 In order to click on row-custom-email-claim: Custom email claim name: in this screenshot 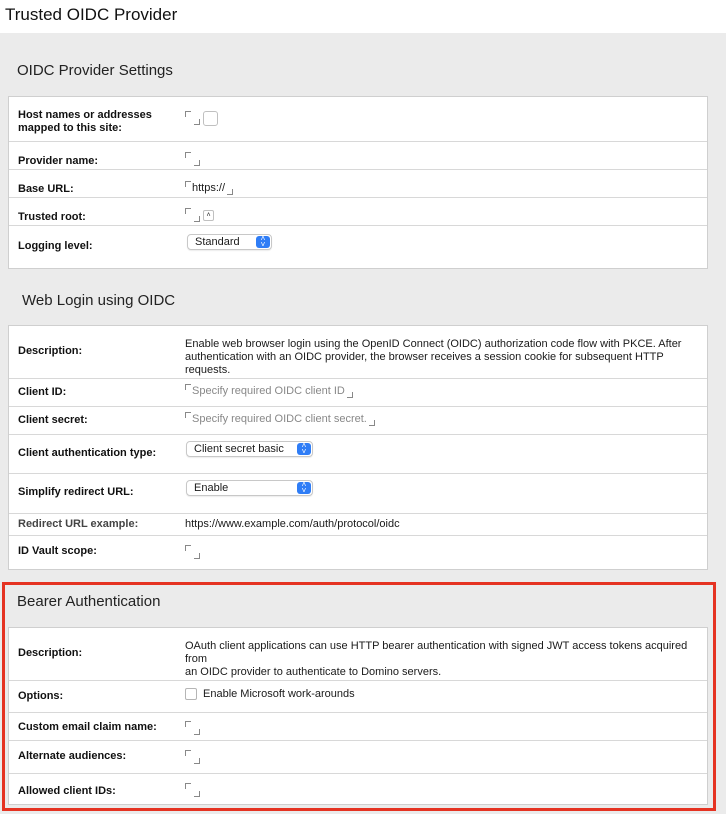, I will do `click(358, 726)`.